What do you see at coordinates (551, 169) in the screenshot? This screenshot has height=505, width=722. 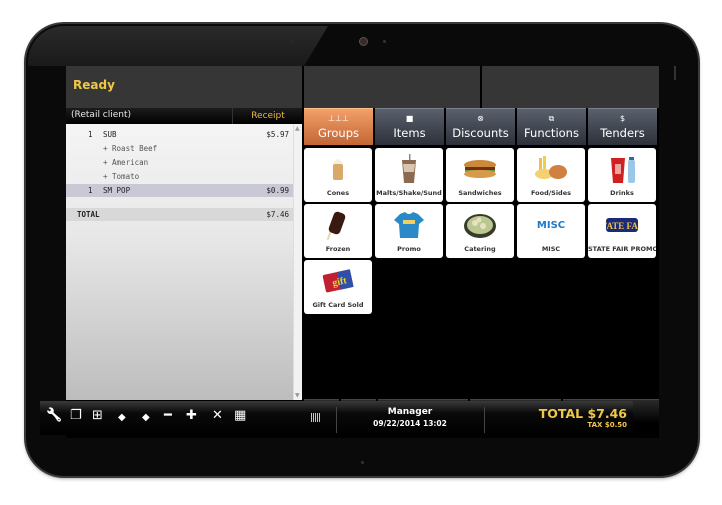 I see `fries-icon` at bounding box center [551, 169].